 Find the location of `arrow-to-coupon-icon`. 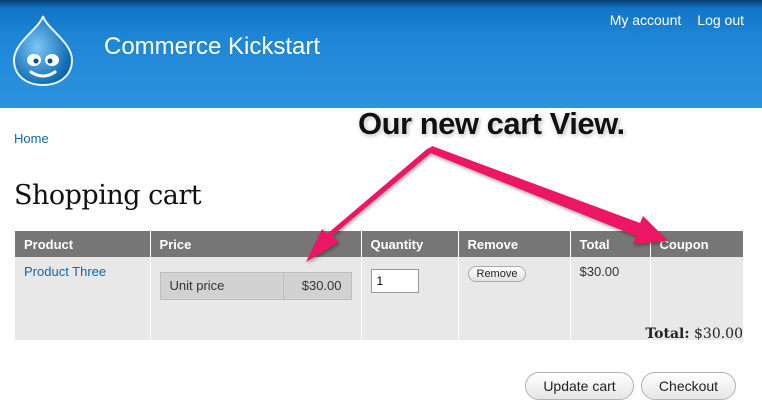

arrow-to-coupon-icon is located at coordinates (548, 195).